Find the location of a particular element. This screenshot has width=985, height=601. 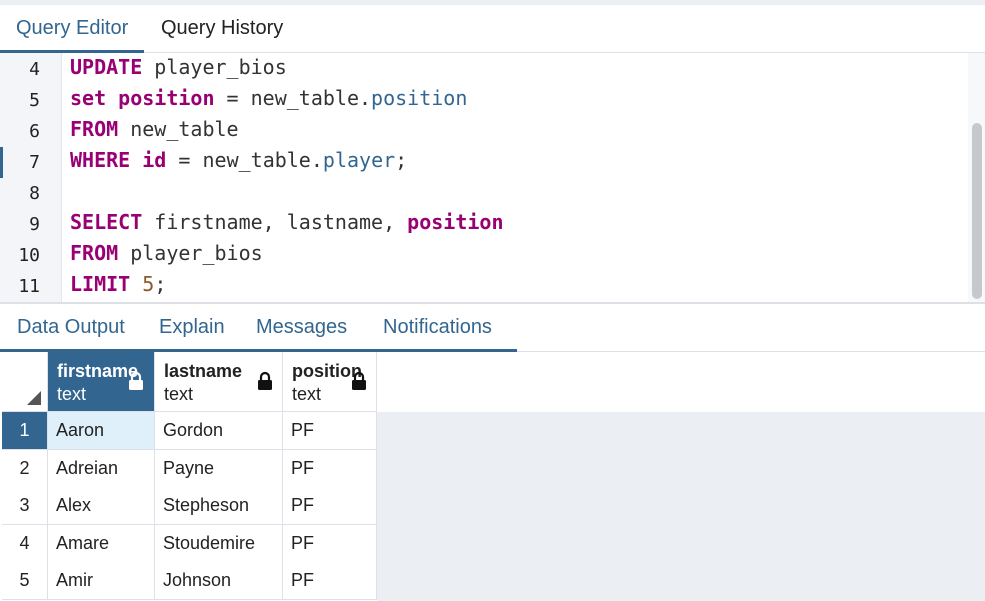

tab-notifications: Notifications is located at coordinates (437, 328).